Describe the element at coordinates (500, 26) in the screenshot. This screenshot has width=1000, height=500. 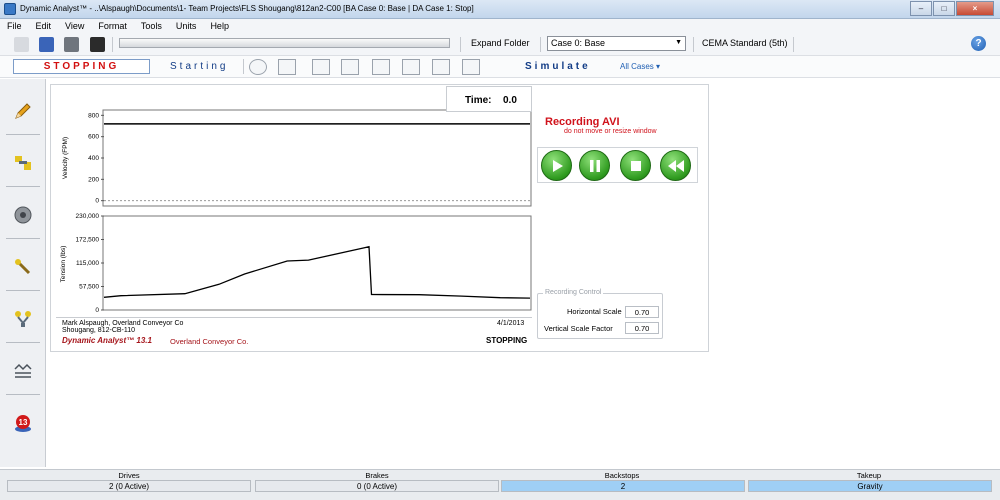
I see `menu-bar: File Edit View Format Tools Units Help` at that location.